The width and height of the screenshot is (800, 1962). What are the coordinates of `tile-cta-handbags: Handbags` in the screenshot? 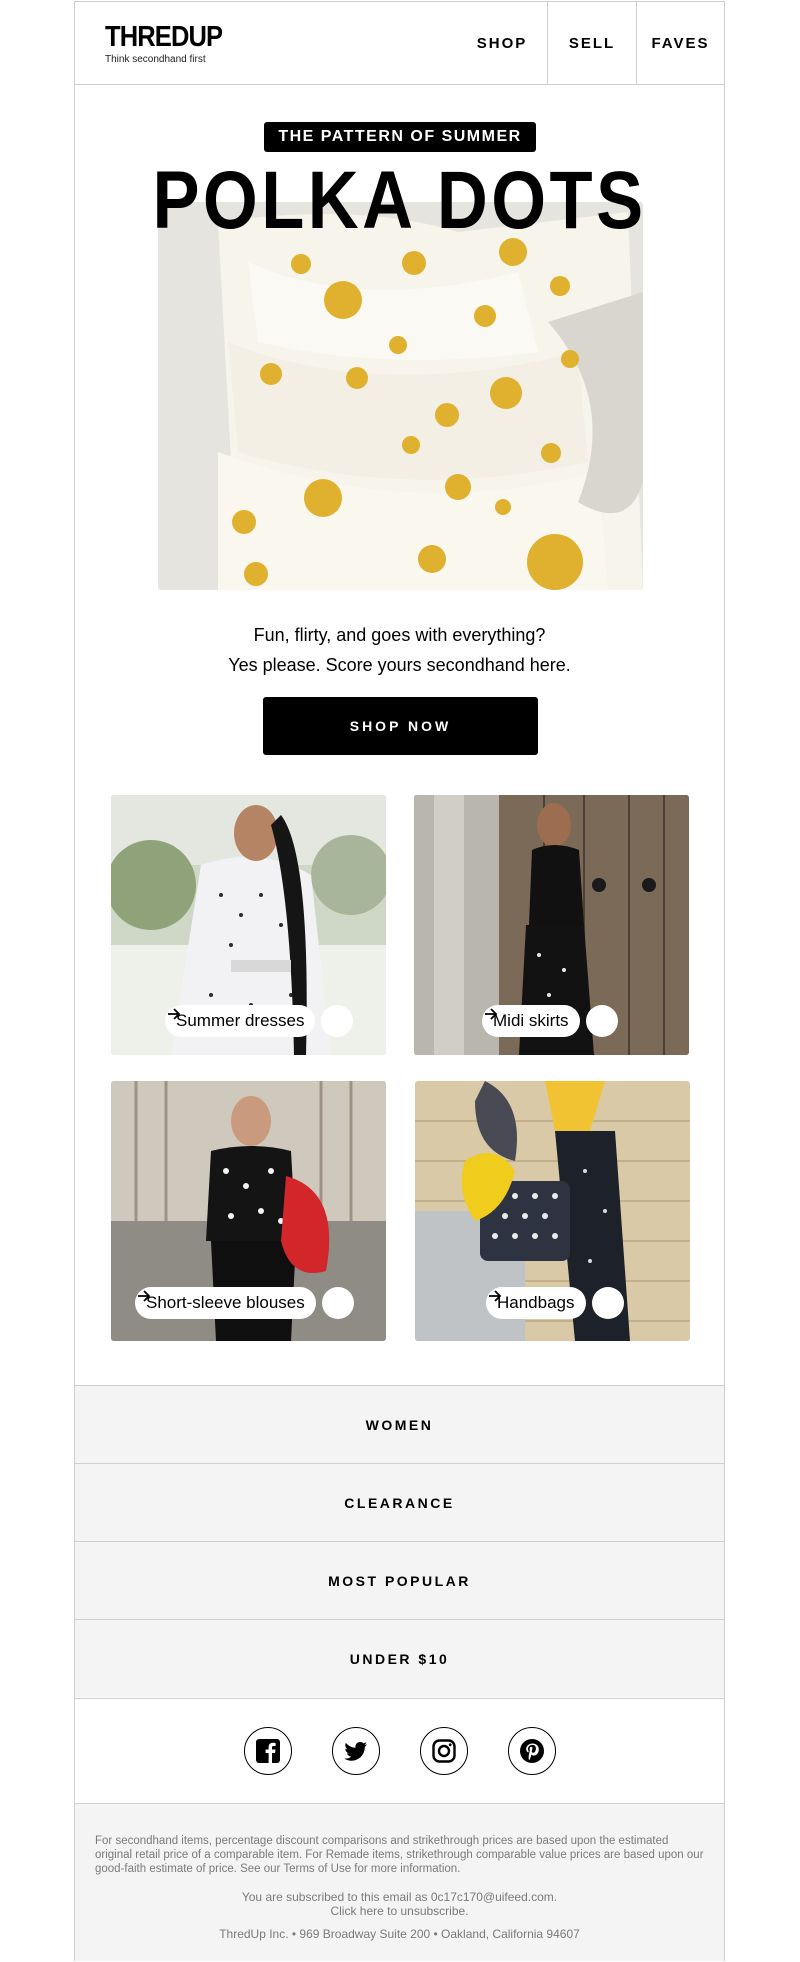 It's located at (555, 1303).